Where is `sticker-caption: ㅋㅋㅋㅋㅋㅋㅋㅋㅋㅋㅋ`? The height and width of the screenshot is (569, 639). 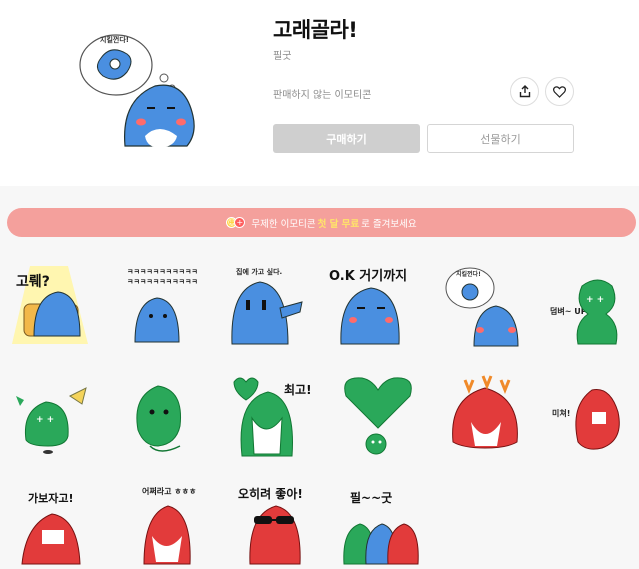
sticker-caption: ㅋㅋㅋㅋㅋㅋㅋㅋㅋㅋㅋ is located at coordinates (162, 272).